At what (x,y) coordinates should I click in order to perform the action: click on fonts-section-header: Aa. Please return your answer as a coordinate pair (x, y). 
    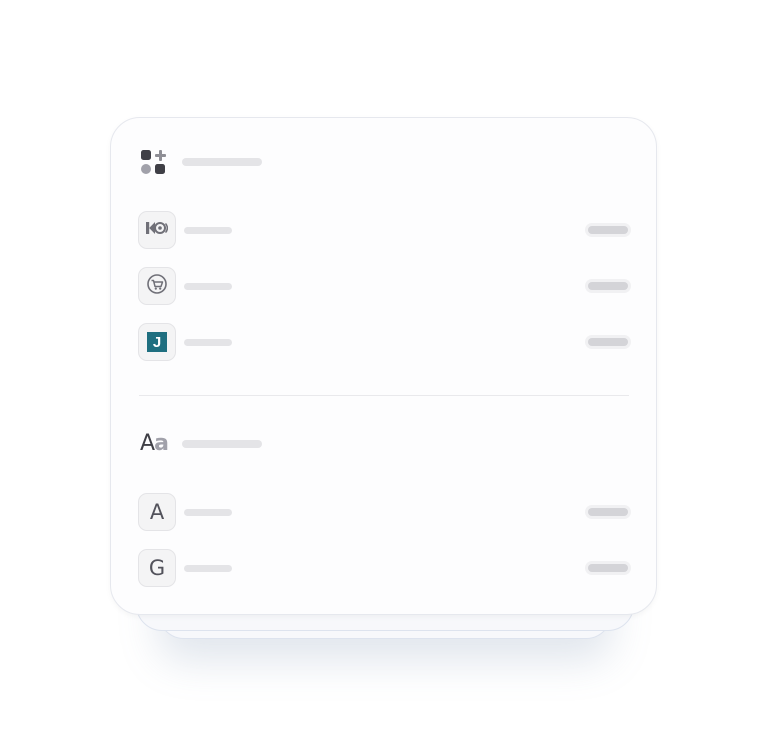
    Looking at the image, I should click on (200, 444).